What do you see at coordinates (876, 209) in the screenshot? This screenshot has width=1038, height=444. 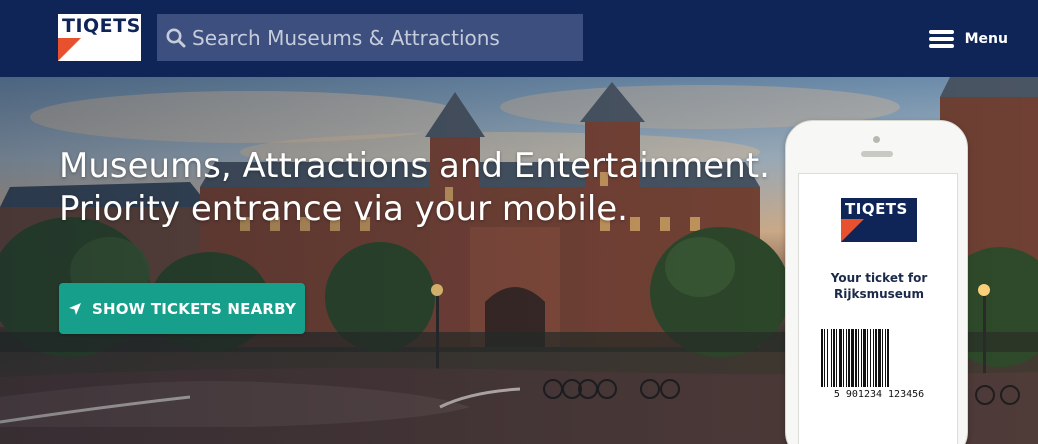 I see `ticket-logo-wordmark: TIQETS` at bounding box center [876, 209].